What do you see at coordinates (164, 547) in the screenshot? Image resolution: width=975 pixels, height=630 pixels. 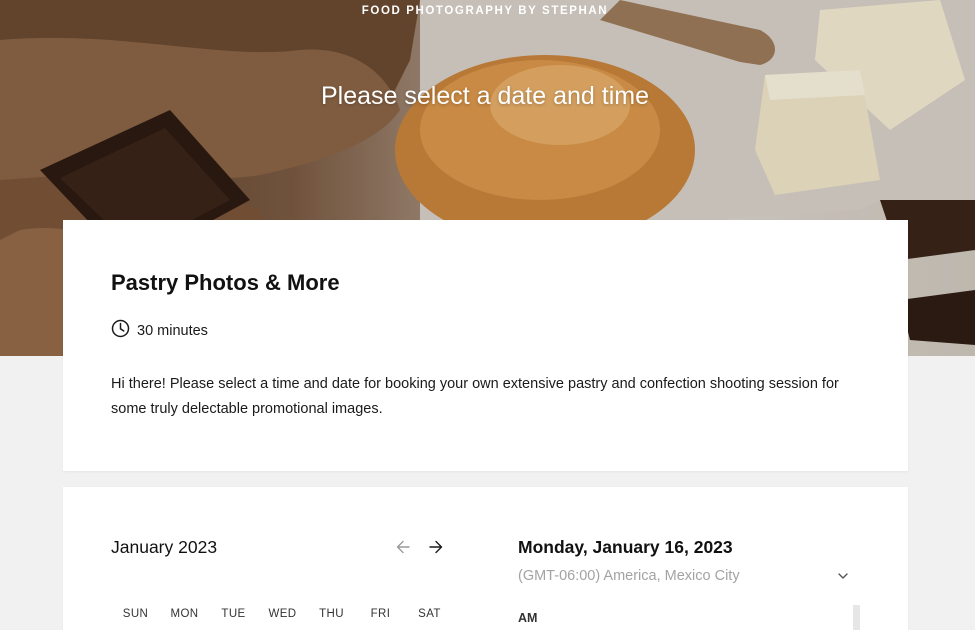 I see `month-label: January 2023` at bounding box center [164, 547].